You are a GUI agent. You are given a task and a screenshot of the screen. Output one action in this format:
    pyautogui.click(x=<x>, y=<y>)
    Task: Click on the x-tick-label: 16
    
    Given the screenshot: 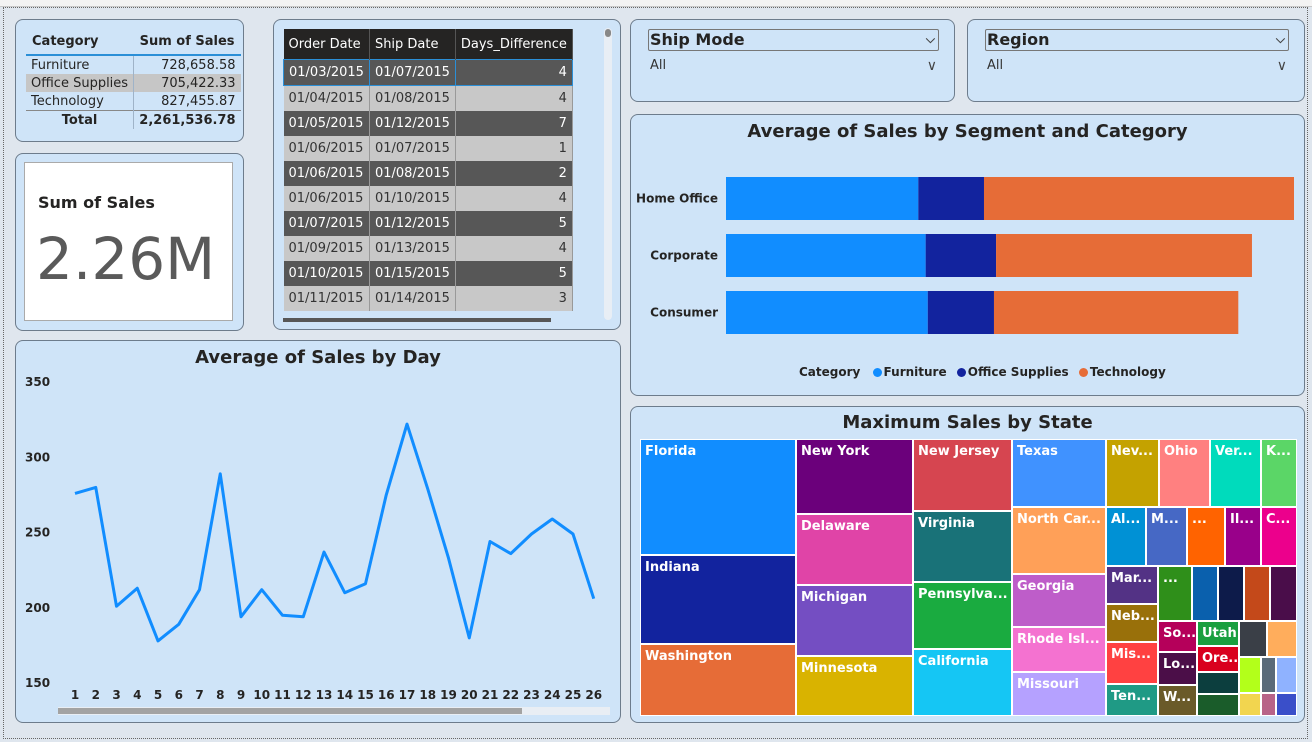 What is the action you would take?
    pyautogui.click(x=386, y=695)
    